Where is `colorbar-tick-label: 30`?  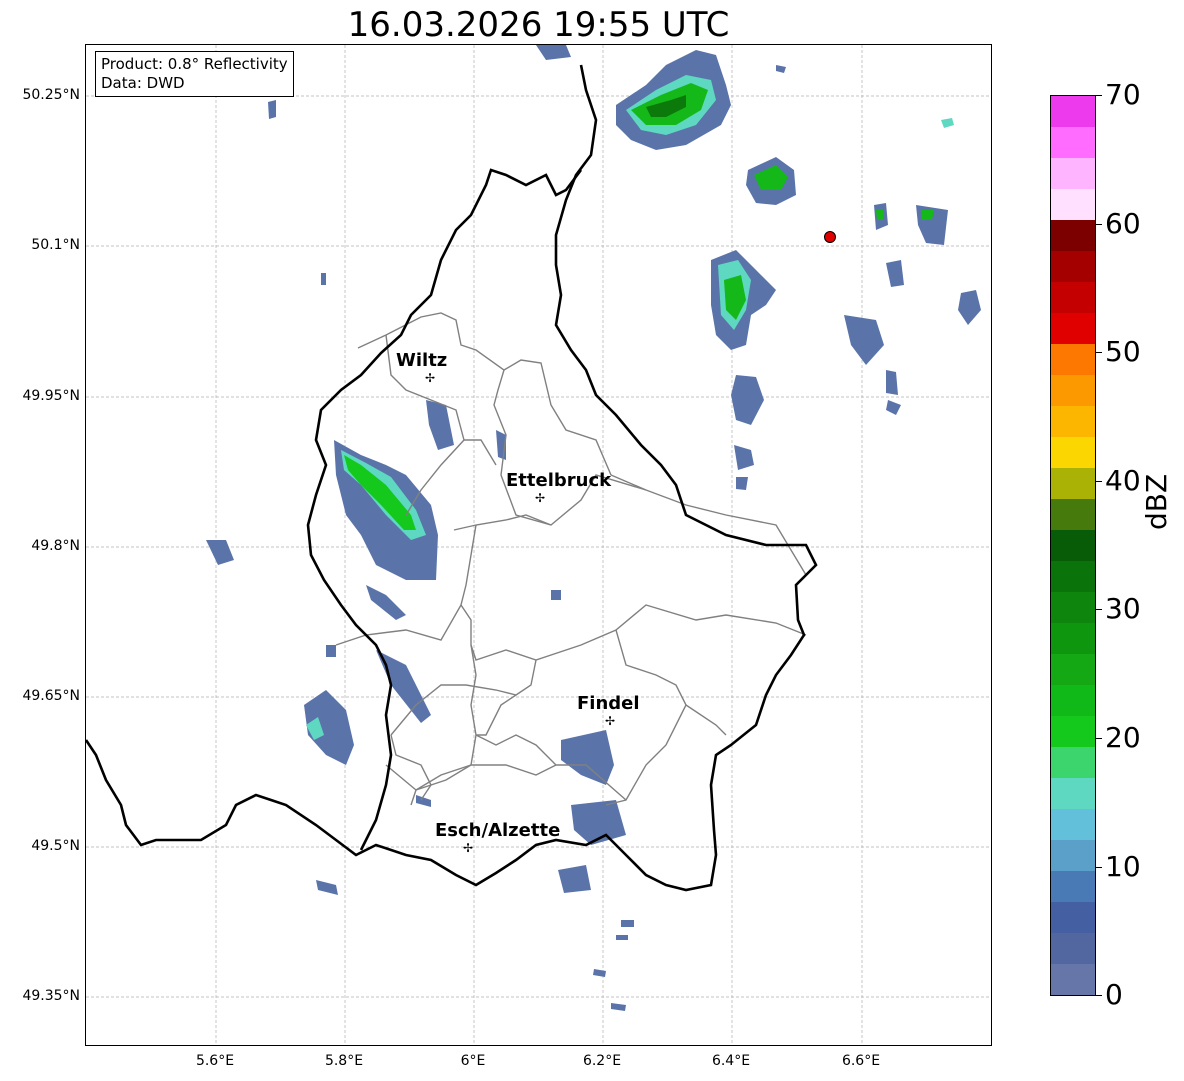 colorbar-tick-label: 30 is located at coordinates (1123, 608).